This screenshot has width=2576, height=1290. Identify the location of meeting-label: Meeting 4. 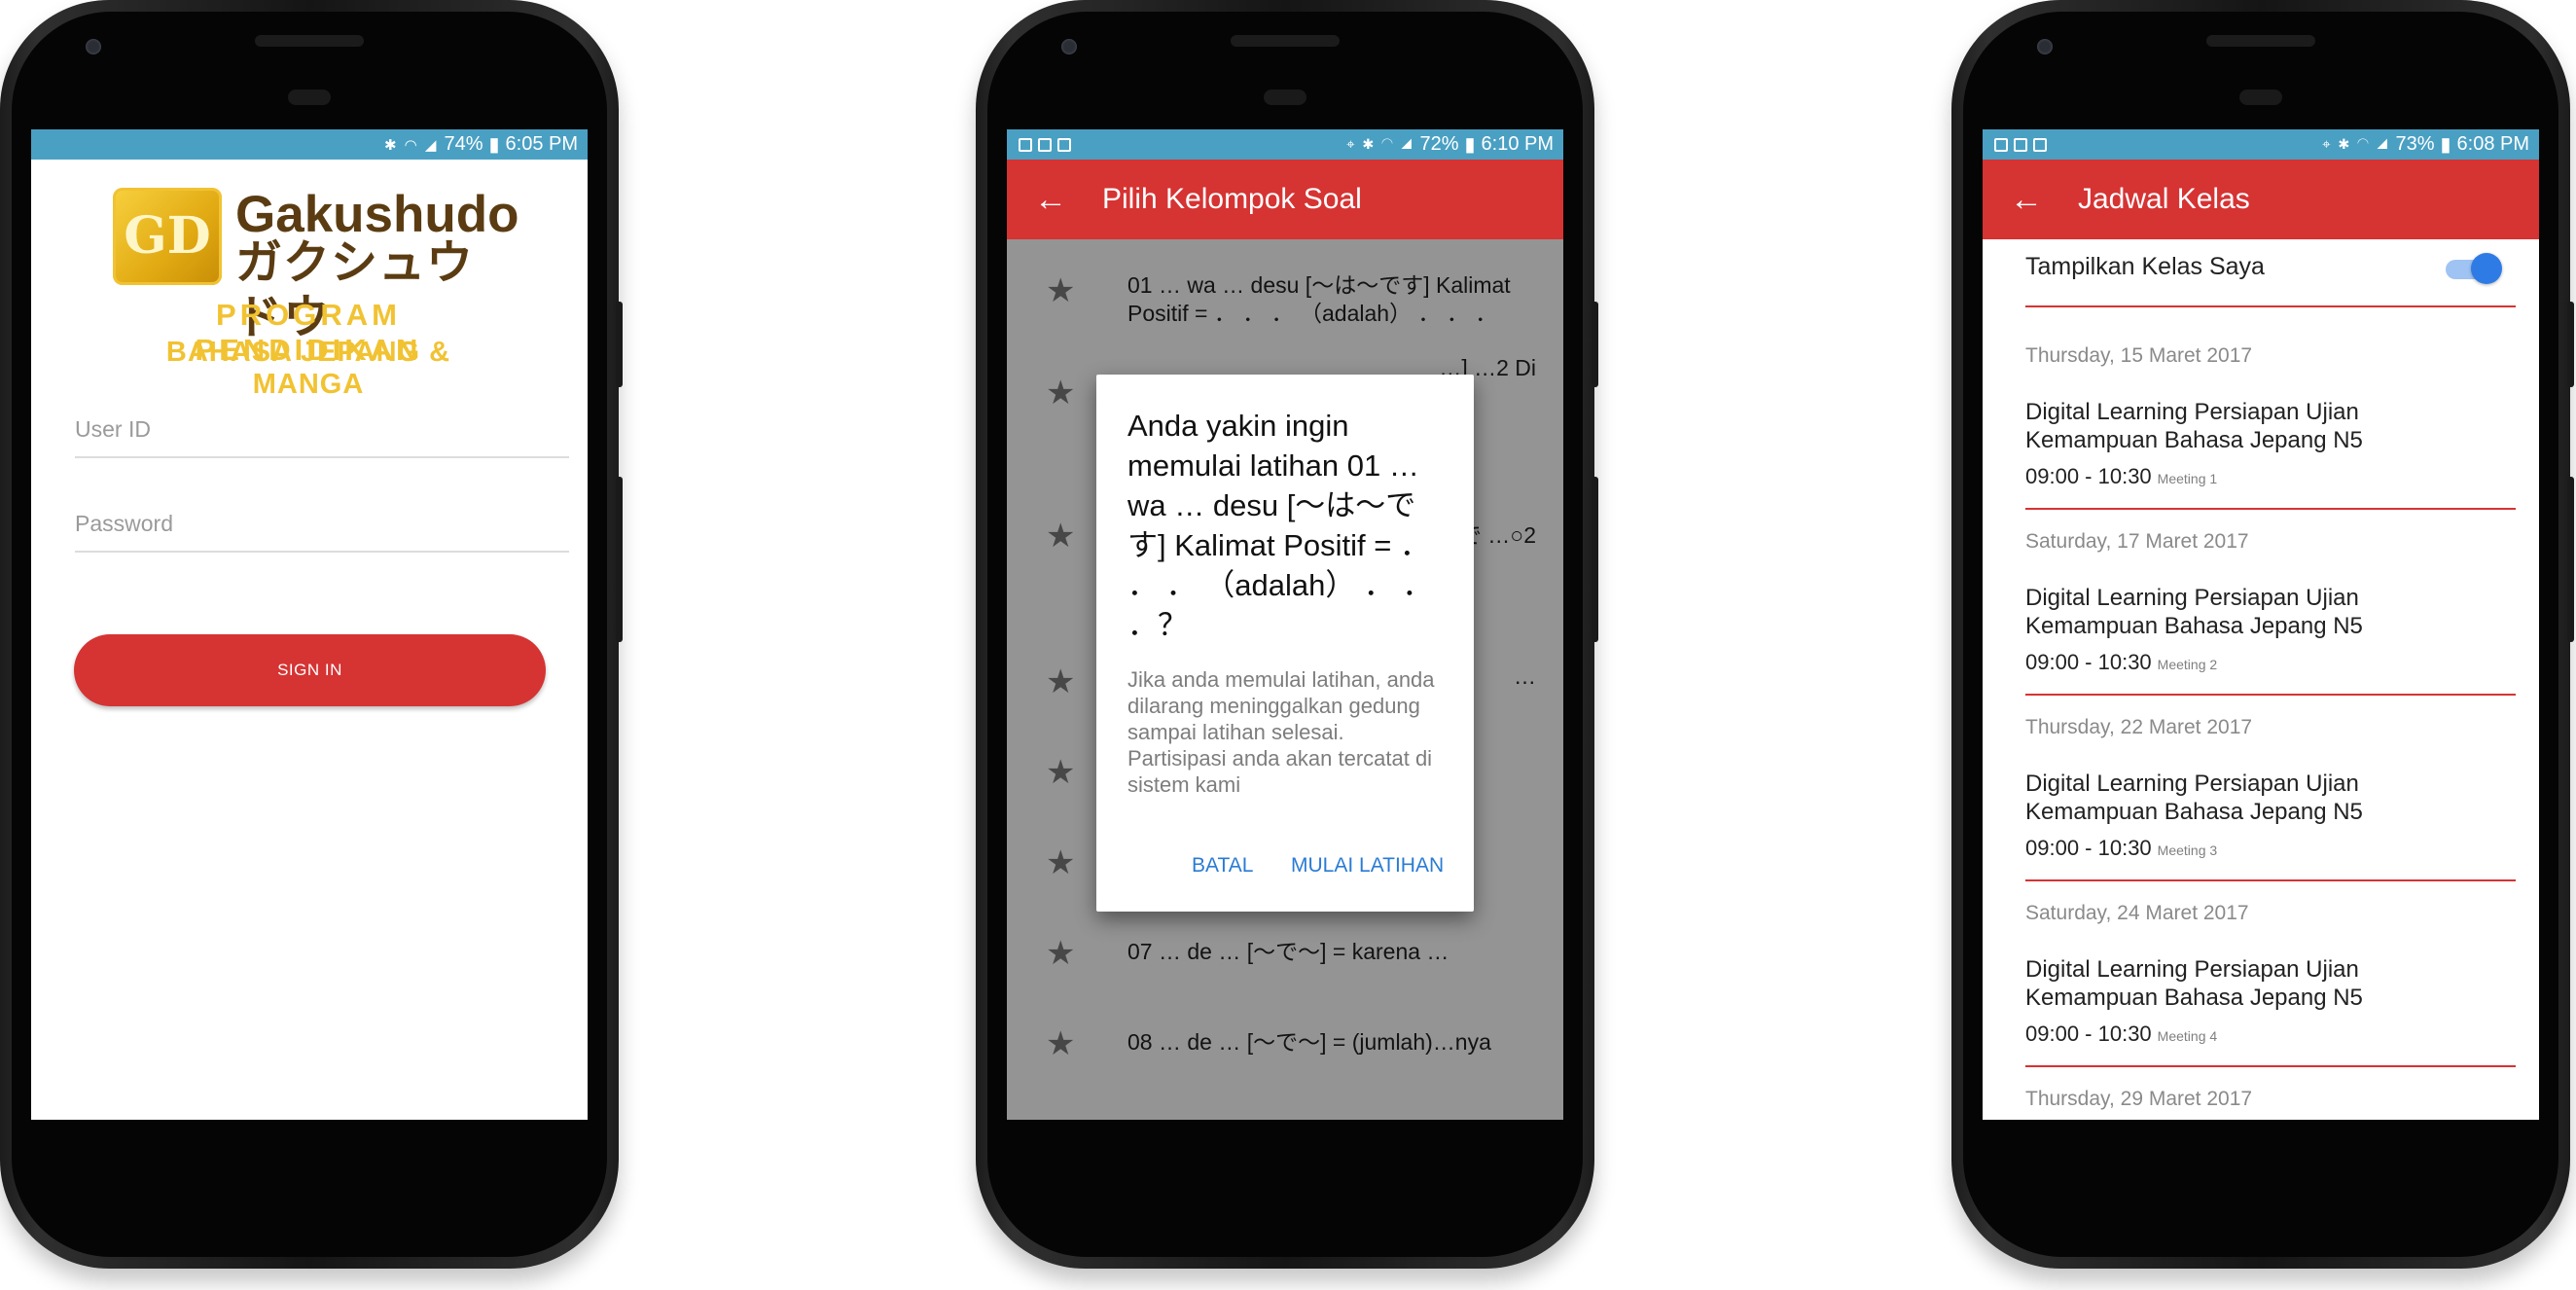
(2187, 1036).